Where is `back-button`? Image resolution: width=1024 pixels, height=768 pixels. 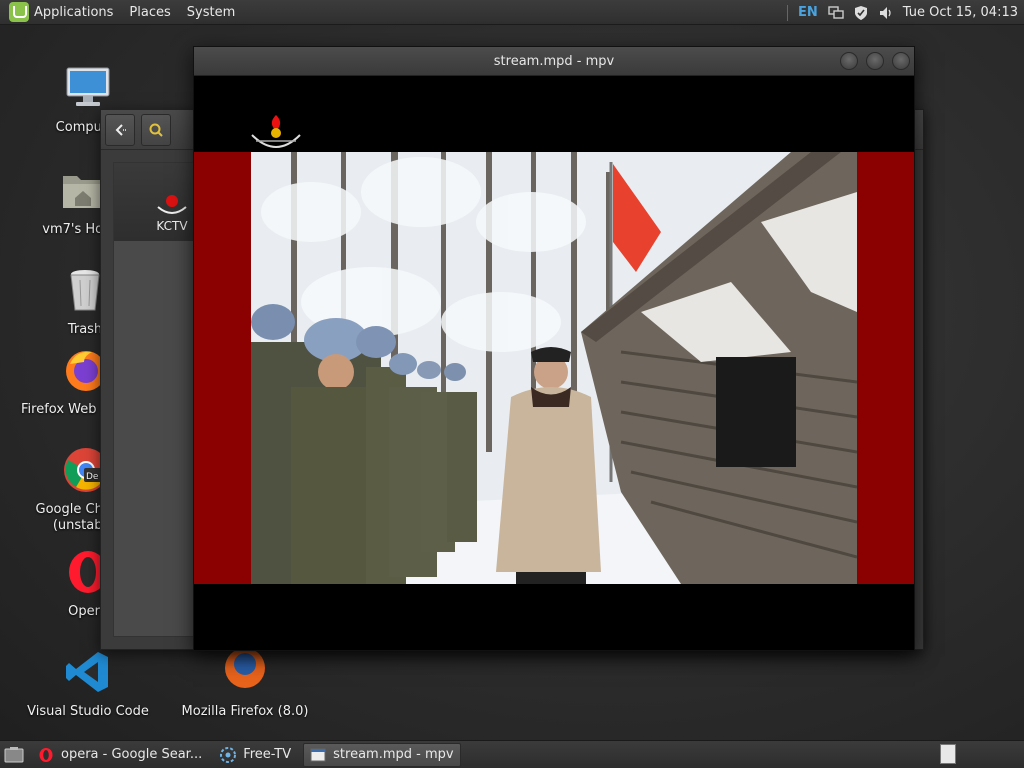
back-button is located at coordinates (120, 129).